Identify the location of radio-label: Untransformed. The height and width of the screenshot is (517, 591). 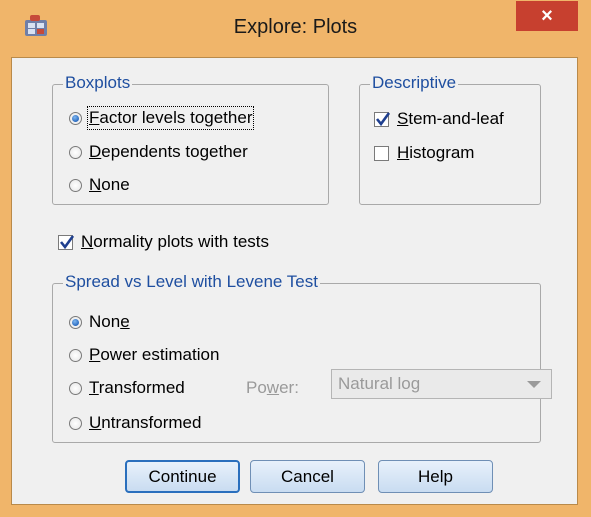
(145, 422).